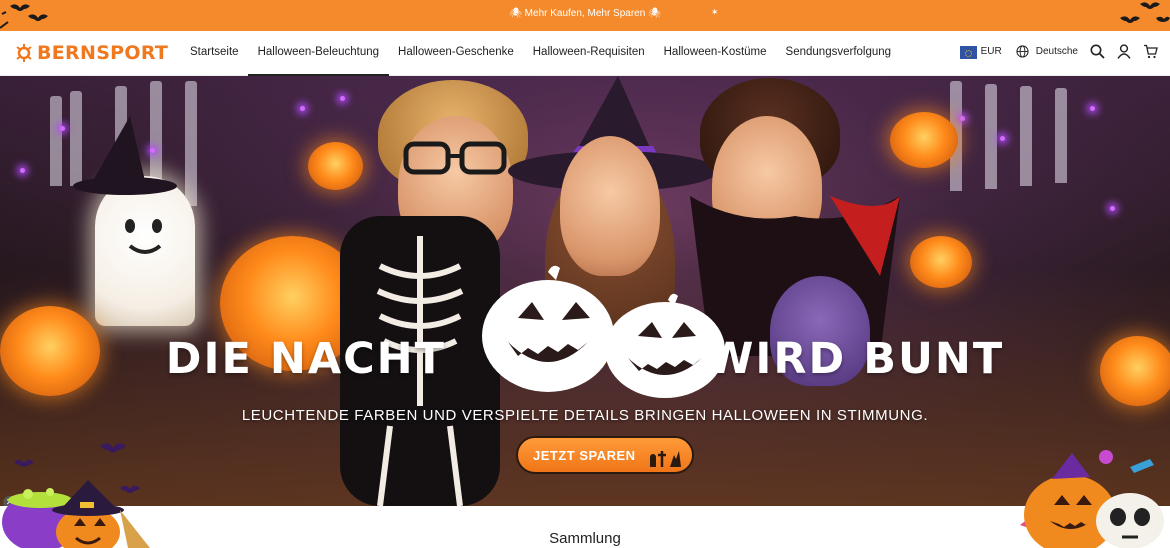  I want to click on graveyard-icon, so click(665, 459).